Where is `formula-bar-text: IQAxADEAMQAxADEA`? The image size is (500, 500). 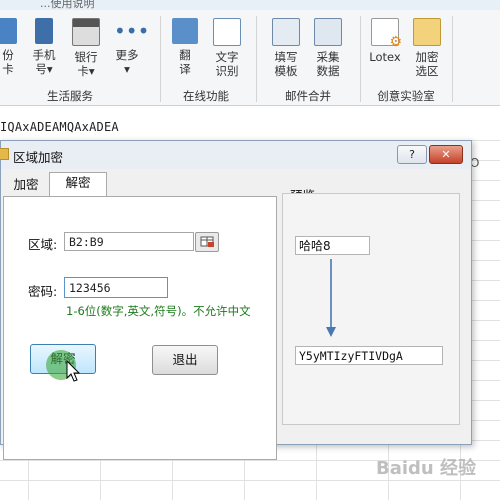
formula-bar-text: IQAxADEAMQAxADEA is located at coordinates (59, 127).